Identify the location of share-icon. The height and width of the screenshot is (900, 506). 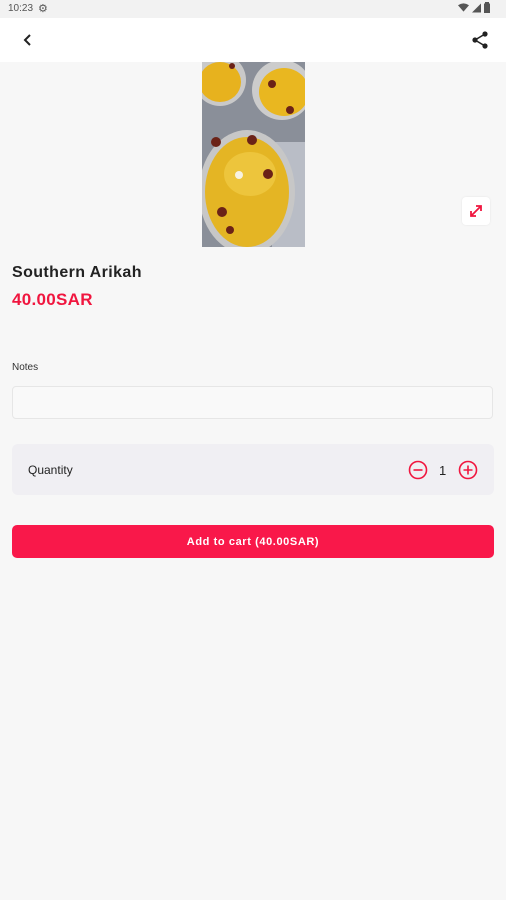
(480, 40).